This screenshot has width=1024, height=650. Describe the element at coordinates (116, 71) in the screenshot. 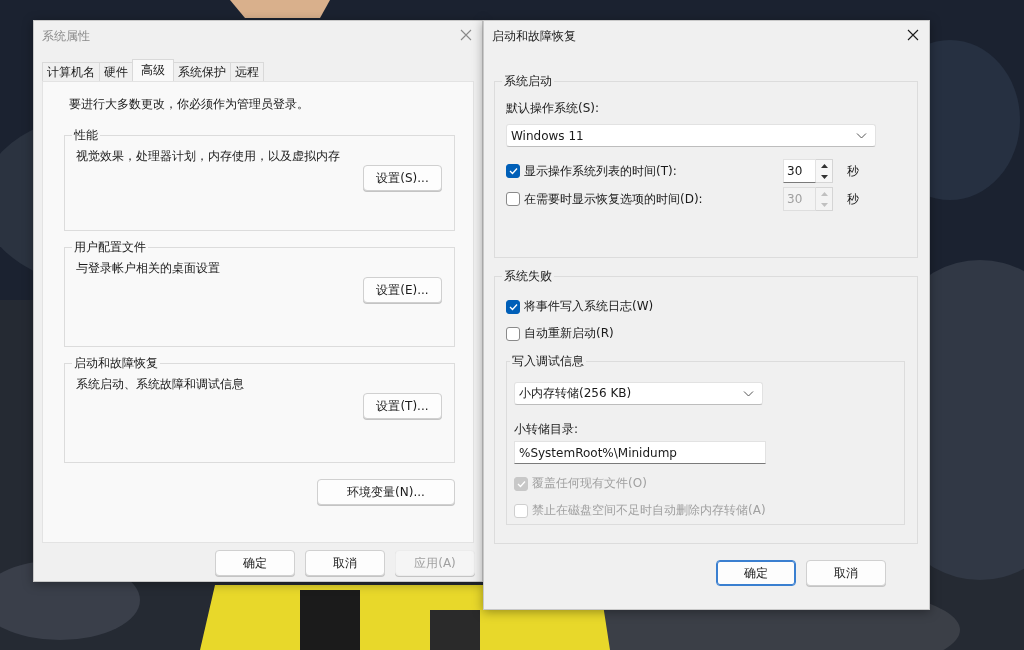

I see `tab: 硬件` at that location.